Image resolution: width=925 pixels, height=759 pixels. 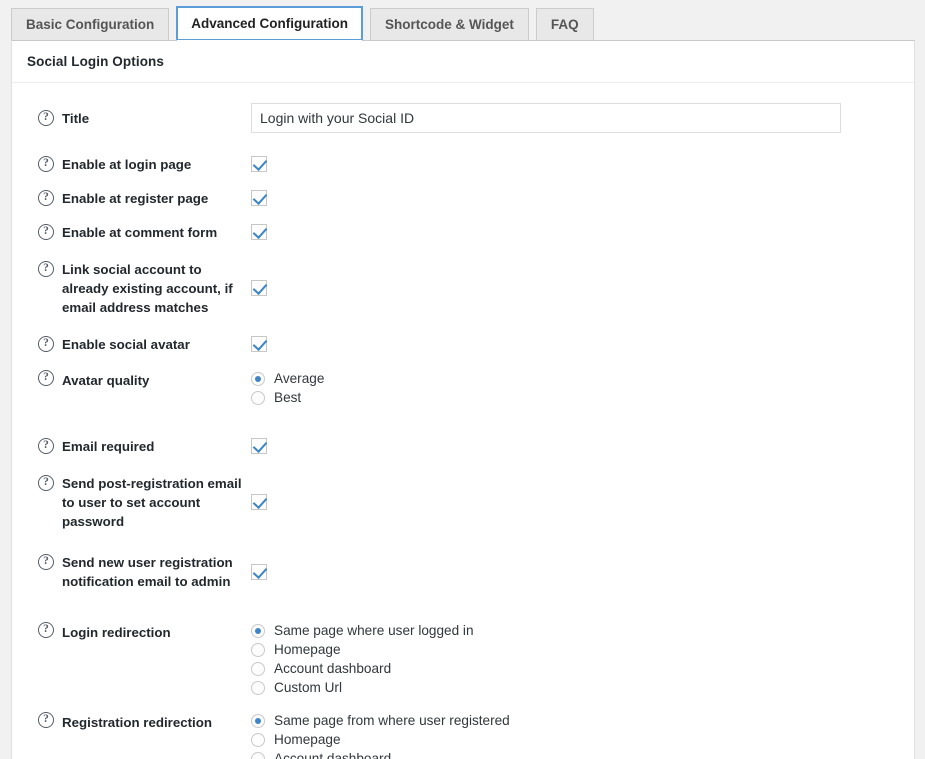 I want to click on field-row-avatar-quality: ? Avatar quality Average Best, so click(x=463, y=392).